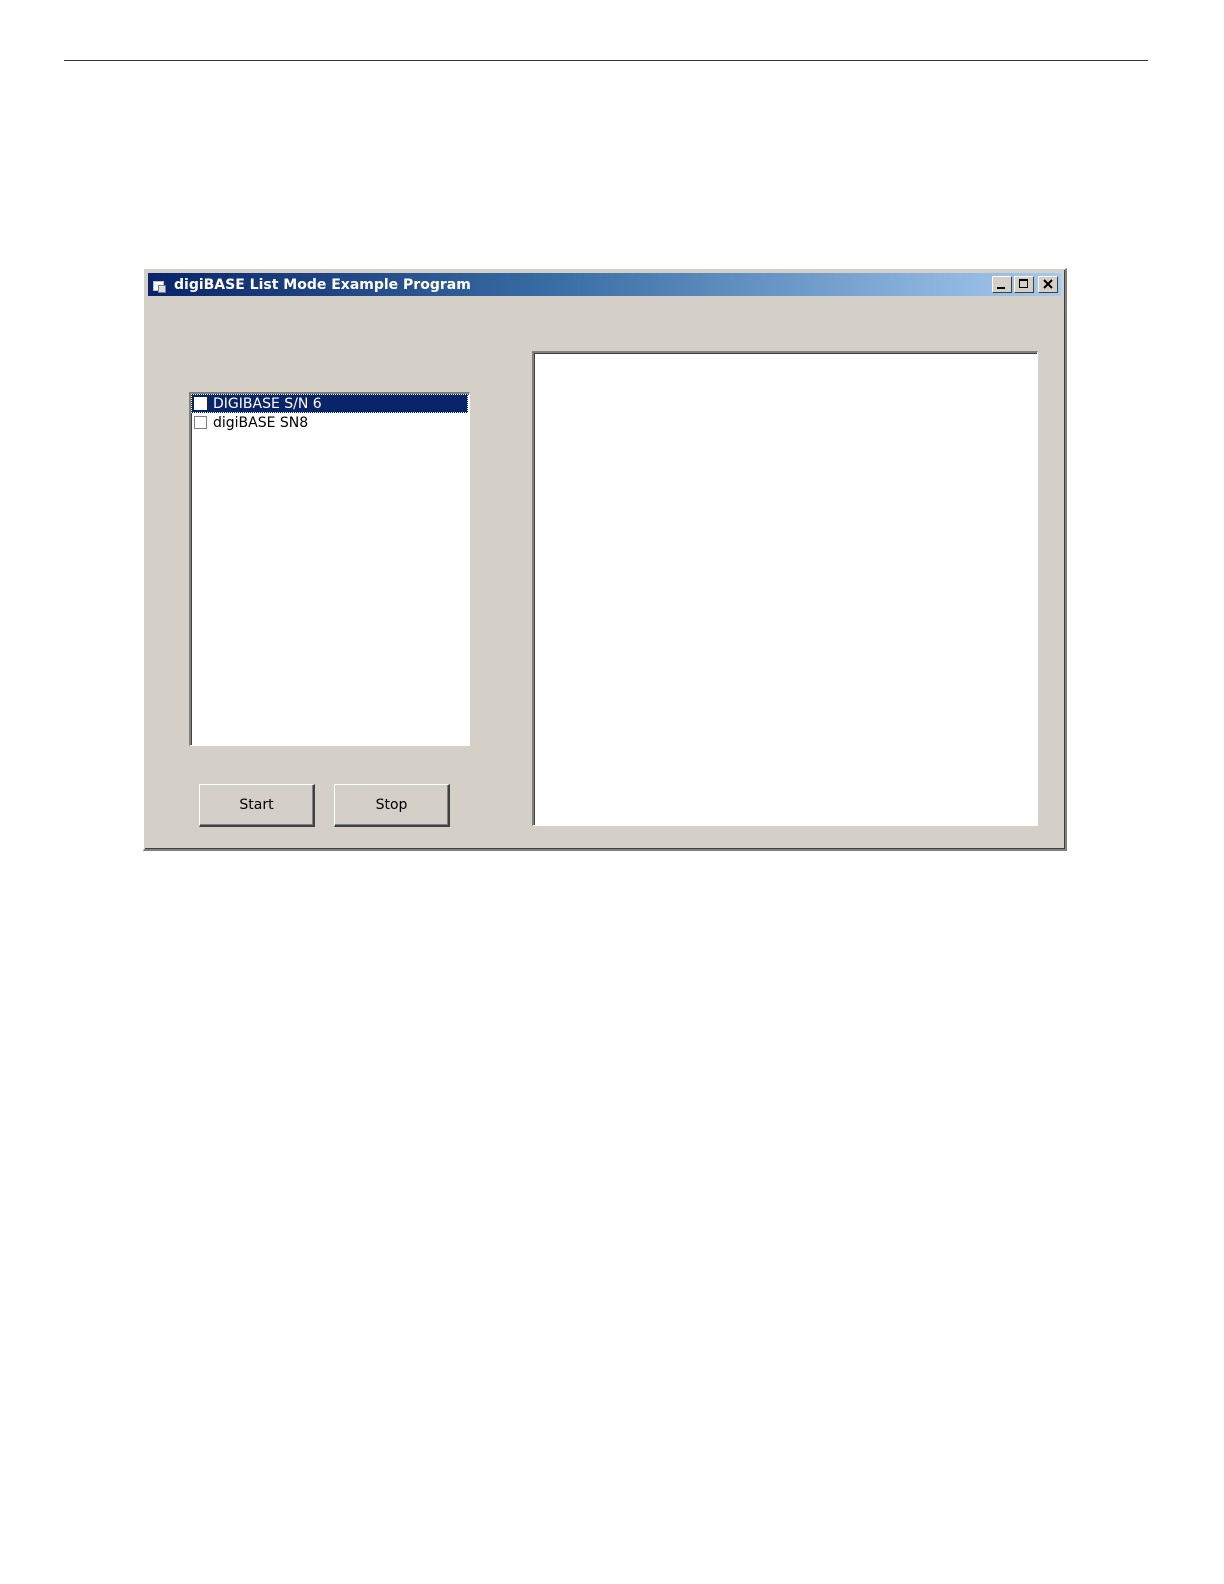 The width and height of the screenshot is (1224, 1584). Describe the element at coordinates (330, 422) in the screenshot. I see `list-item: digiBASE SN8` at that location.